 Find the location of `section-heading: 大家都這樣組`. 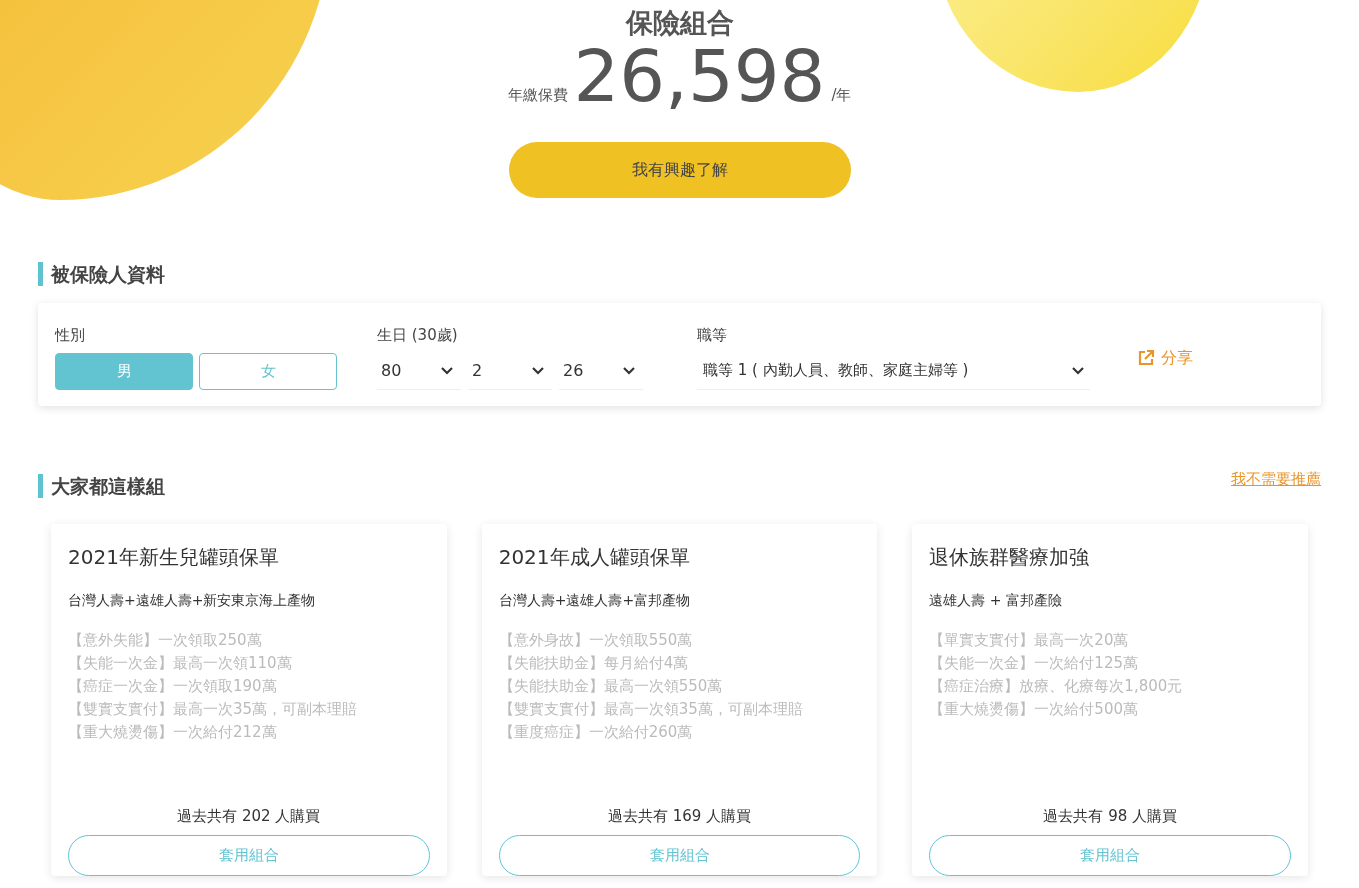

section-heading: 大家都這樣組 is located at coordinates (108, 486).